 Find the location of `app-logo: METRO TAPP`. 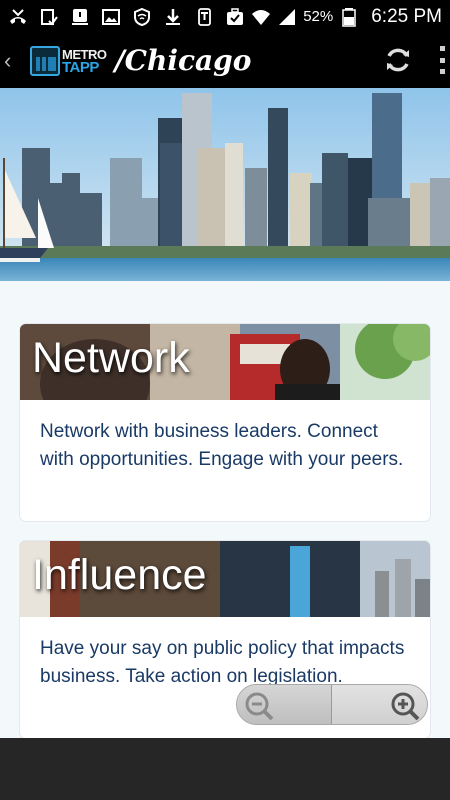

app-logo: METRO TAPP is located at coordinates (84, 62).